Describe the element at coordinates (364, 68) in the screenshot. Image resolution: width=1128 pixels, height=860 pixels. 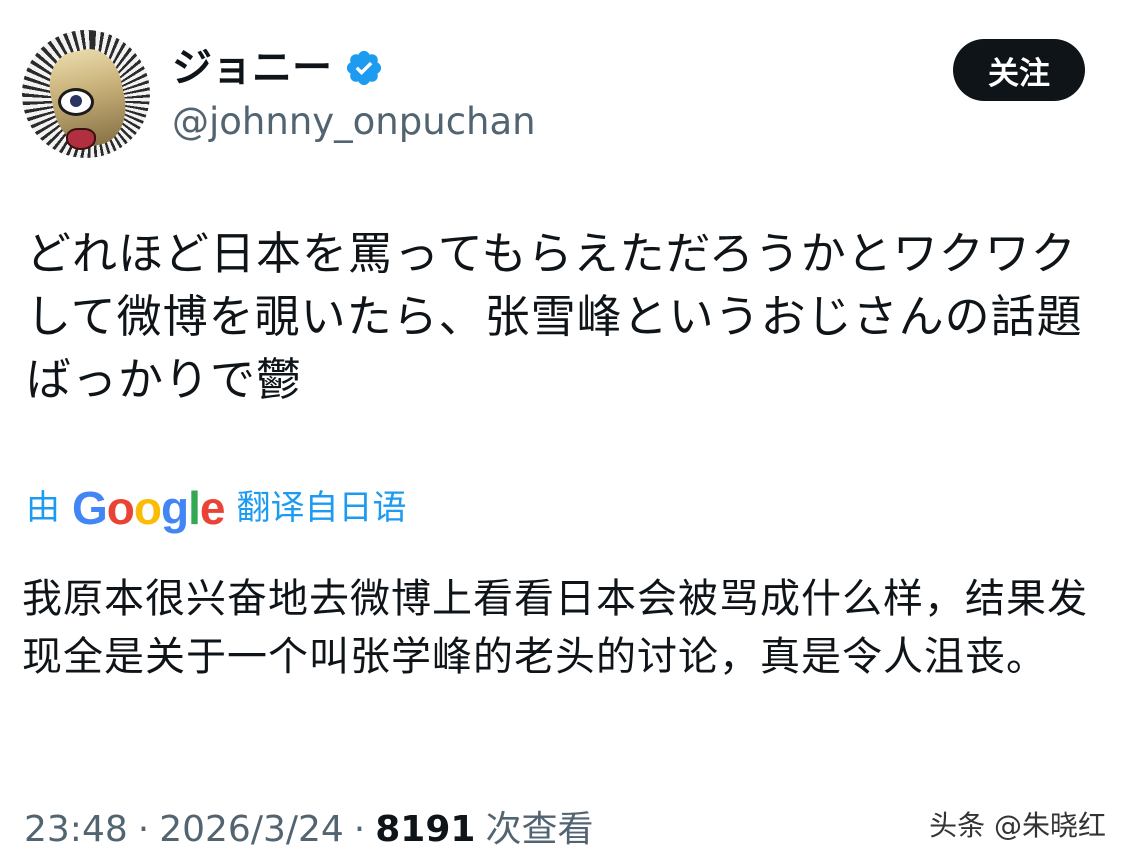
I see `verified-badge-icon` at that location.